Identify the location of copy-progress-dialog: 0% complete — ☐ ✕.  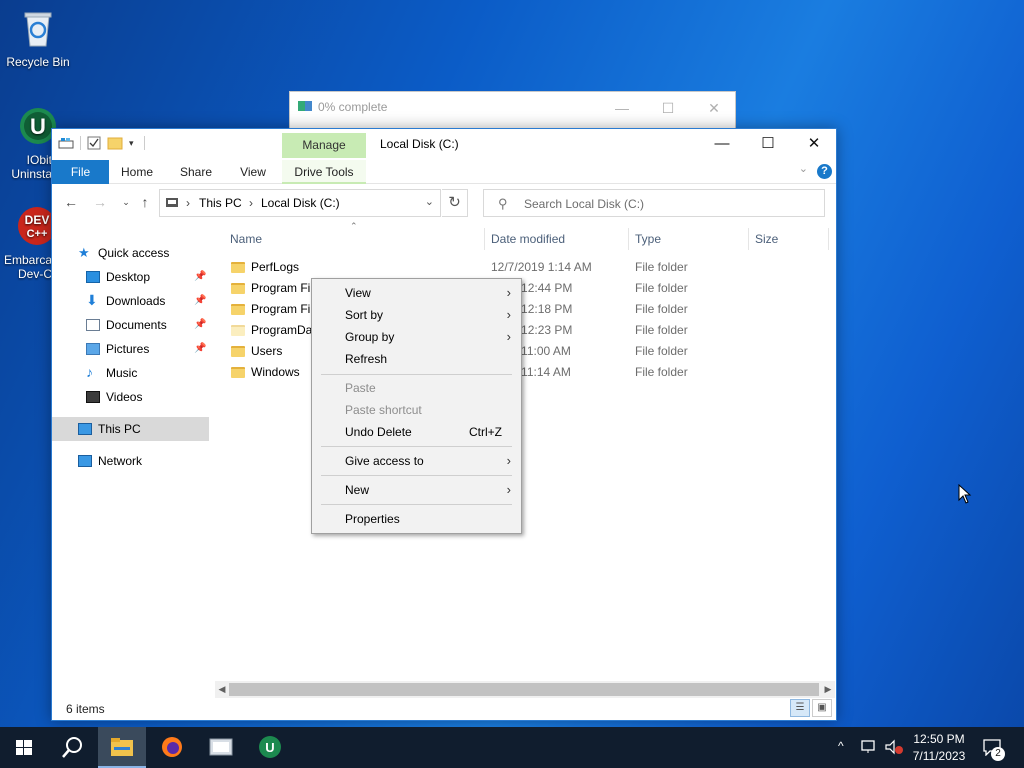
(512, 111).